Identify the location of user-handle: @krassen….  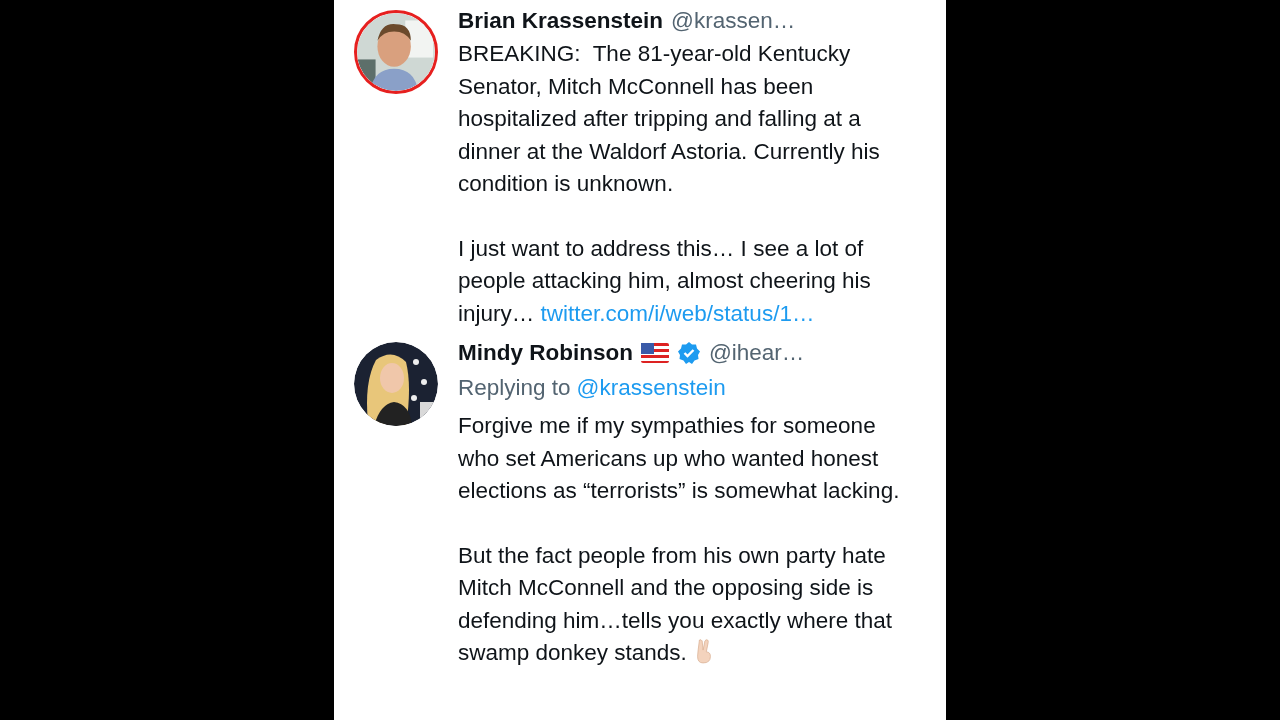
(733, 21).